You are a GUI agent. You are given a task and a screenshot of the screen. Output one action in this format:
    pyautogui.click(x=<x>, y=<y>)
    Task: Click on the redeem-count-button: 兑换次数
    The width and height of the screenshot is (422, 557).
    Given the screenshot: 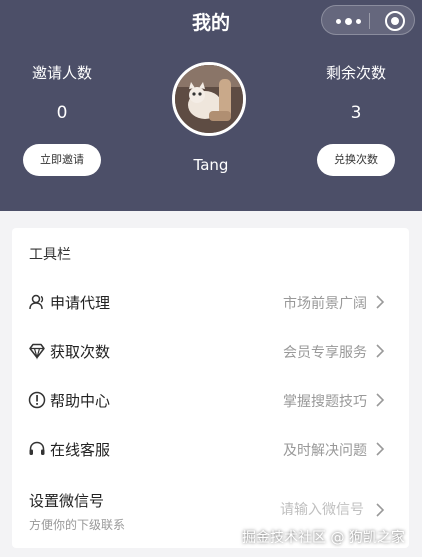 What is the action you would take?
    pyautogui.click(x=356, y=160)
    